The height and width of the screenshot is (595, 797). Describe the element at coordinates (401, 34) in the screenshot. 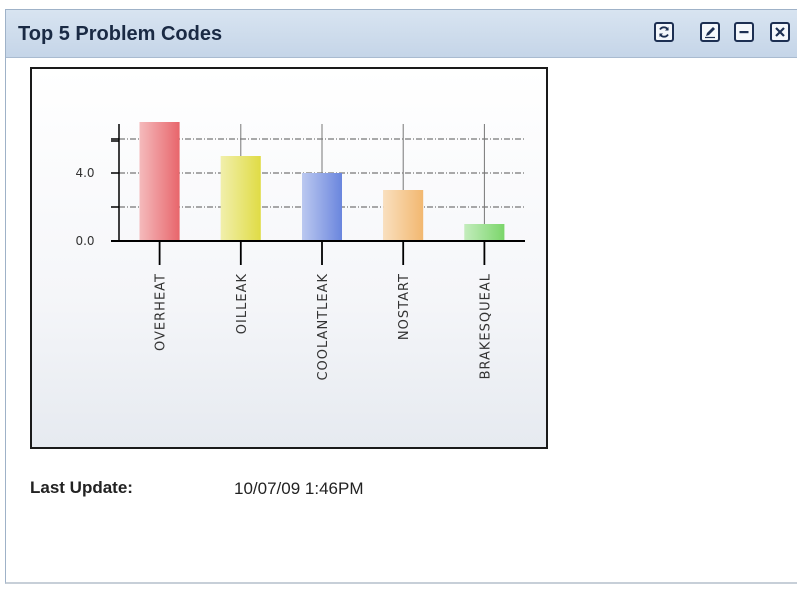

I see `pagelet-header: Top 5 Problem Codes` at that location.